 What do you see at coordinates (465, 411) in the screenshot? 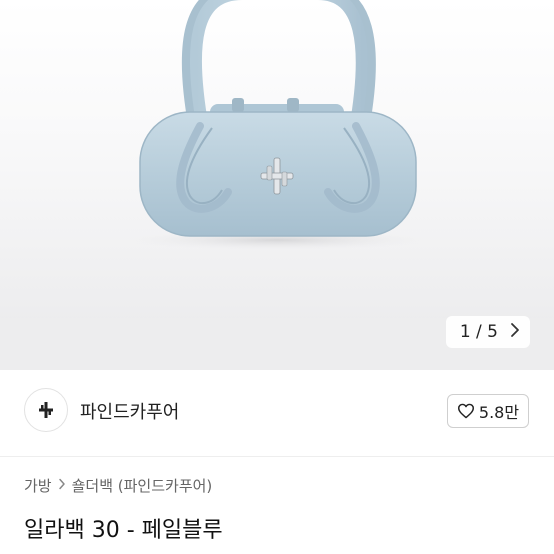
I see `heart-outline-icon` at bounding box center [465, 411].